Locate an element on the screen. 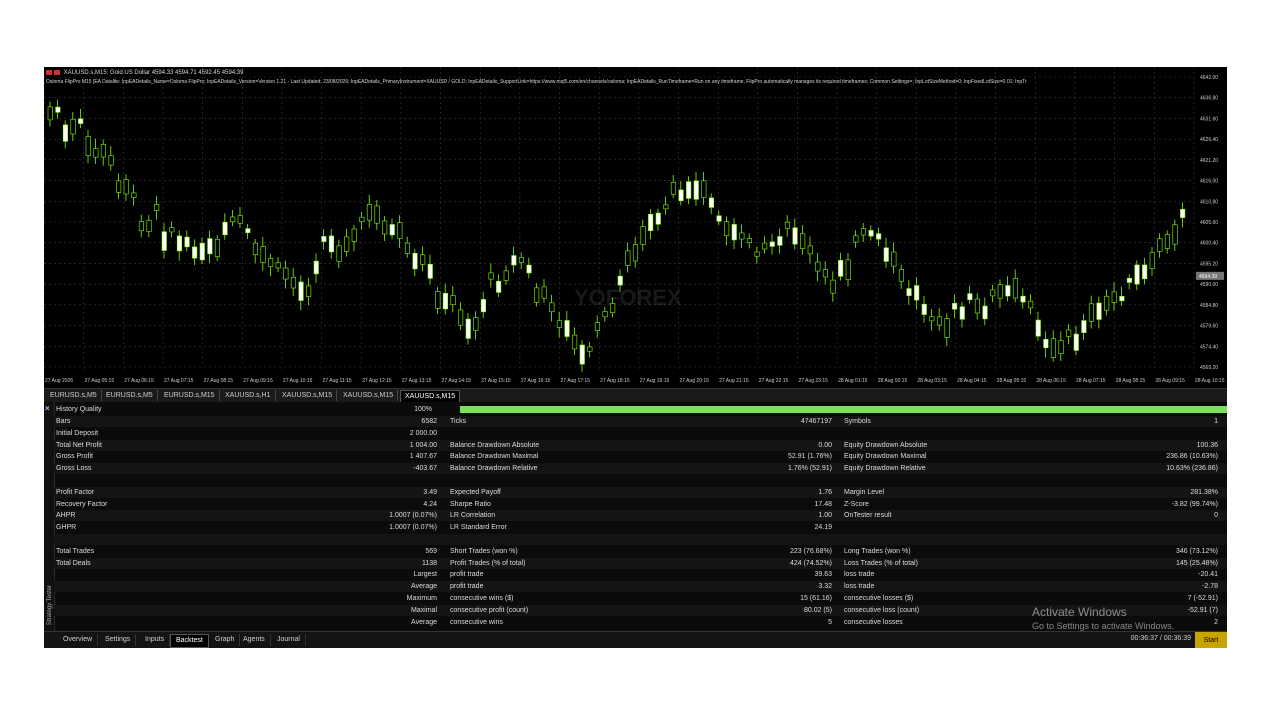 Image resolution: width=1280 pixels, height=720 pixels. time-axis-label: 28 Aug 02:15 is located at coordinates (893, 381).